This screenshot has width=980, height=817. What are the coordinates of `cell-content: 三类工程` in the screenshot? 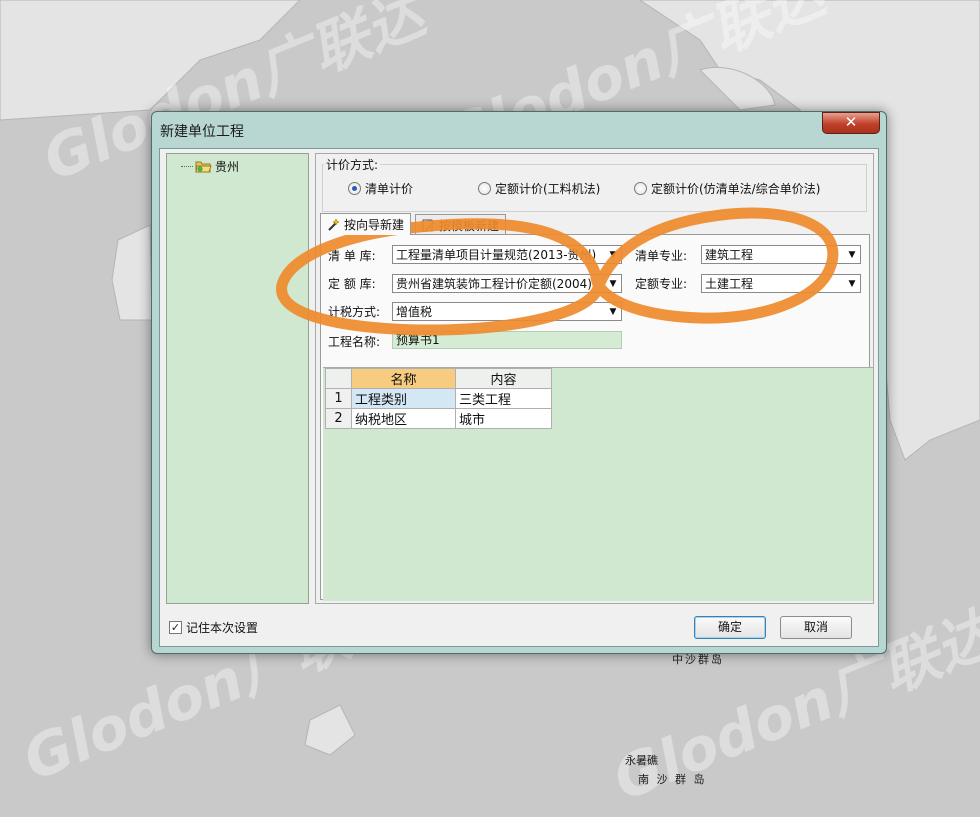 It's located at (503, 398).